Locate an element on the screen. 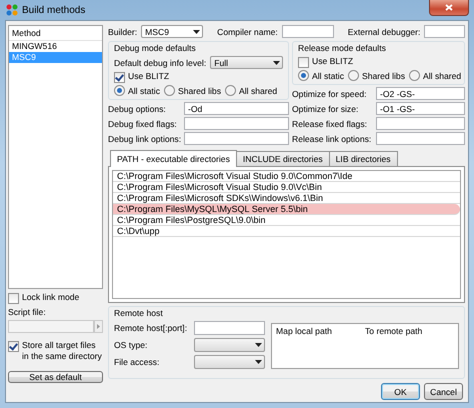 The width and height of the screenshot is (474, 408). lock-link-checkbox: Lock link mode is located at coordinates (55, 298).